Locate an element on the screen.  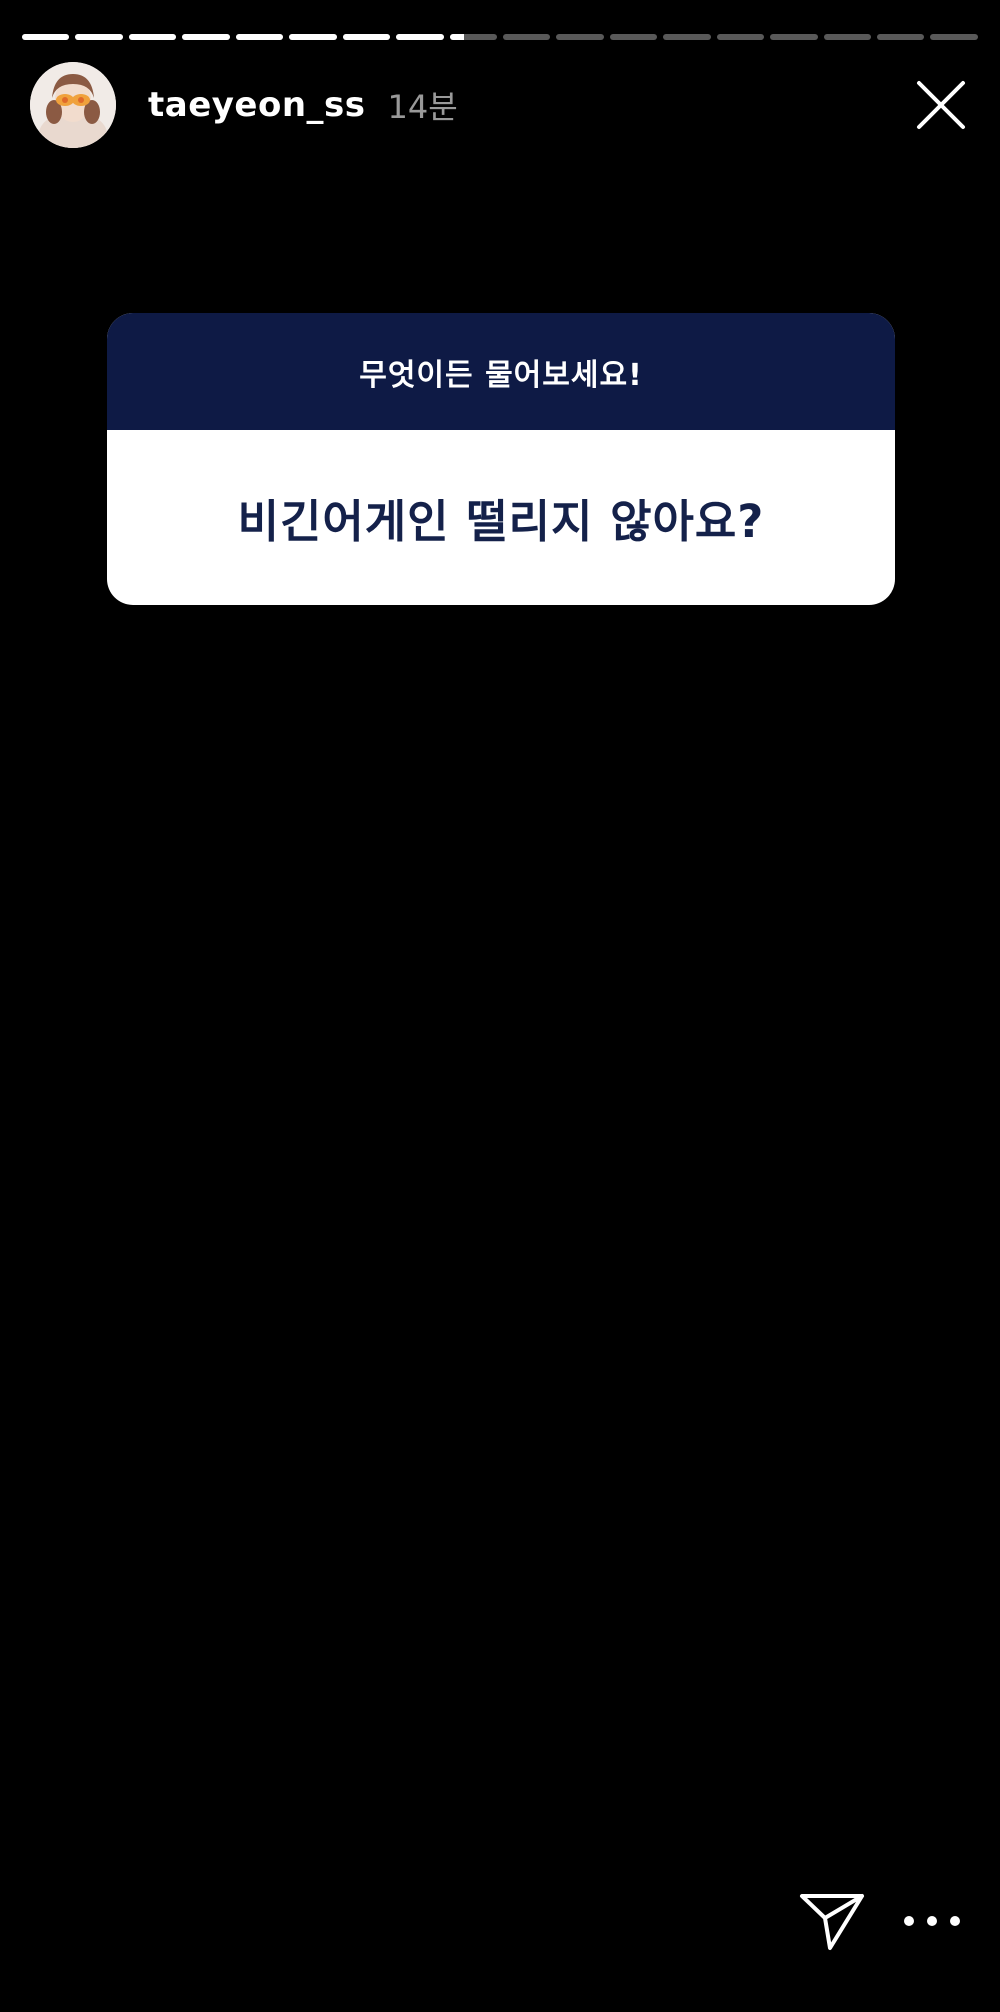
profile-avatar is located at coordinates (73, 105).